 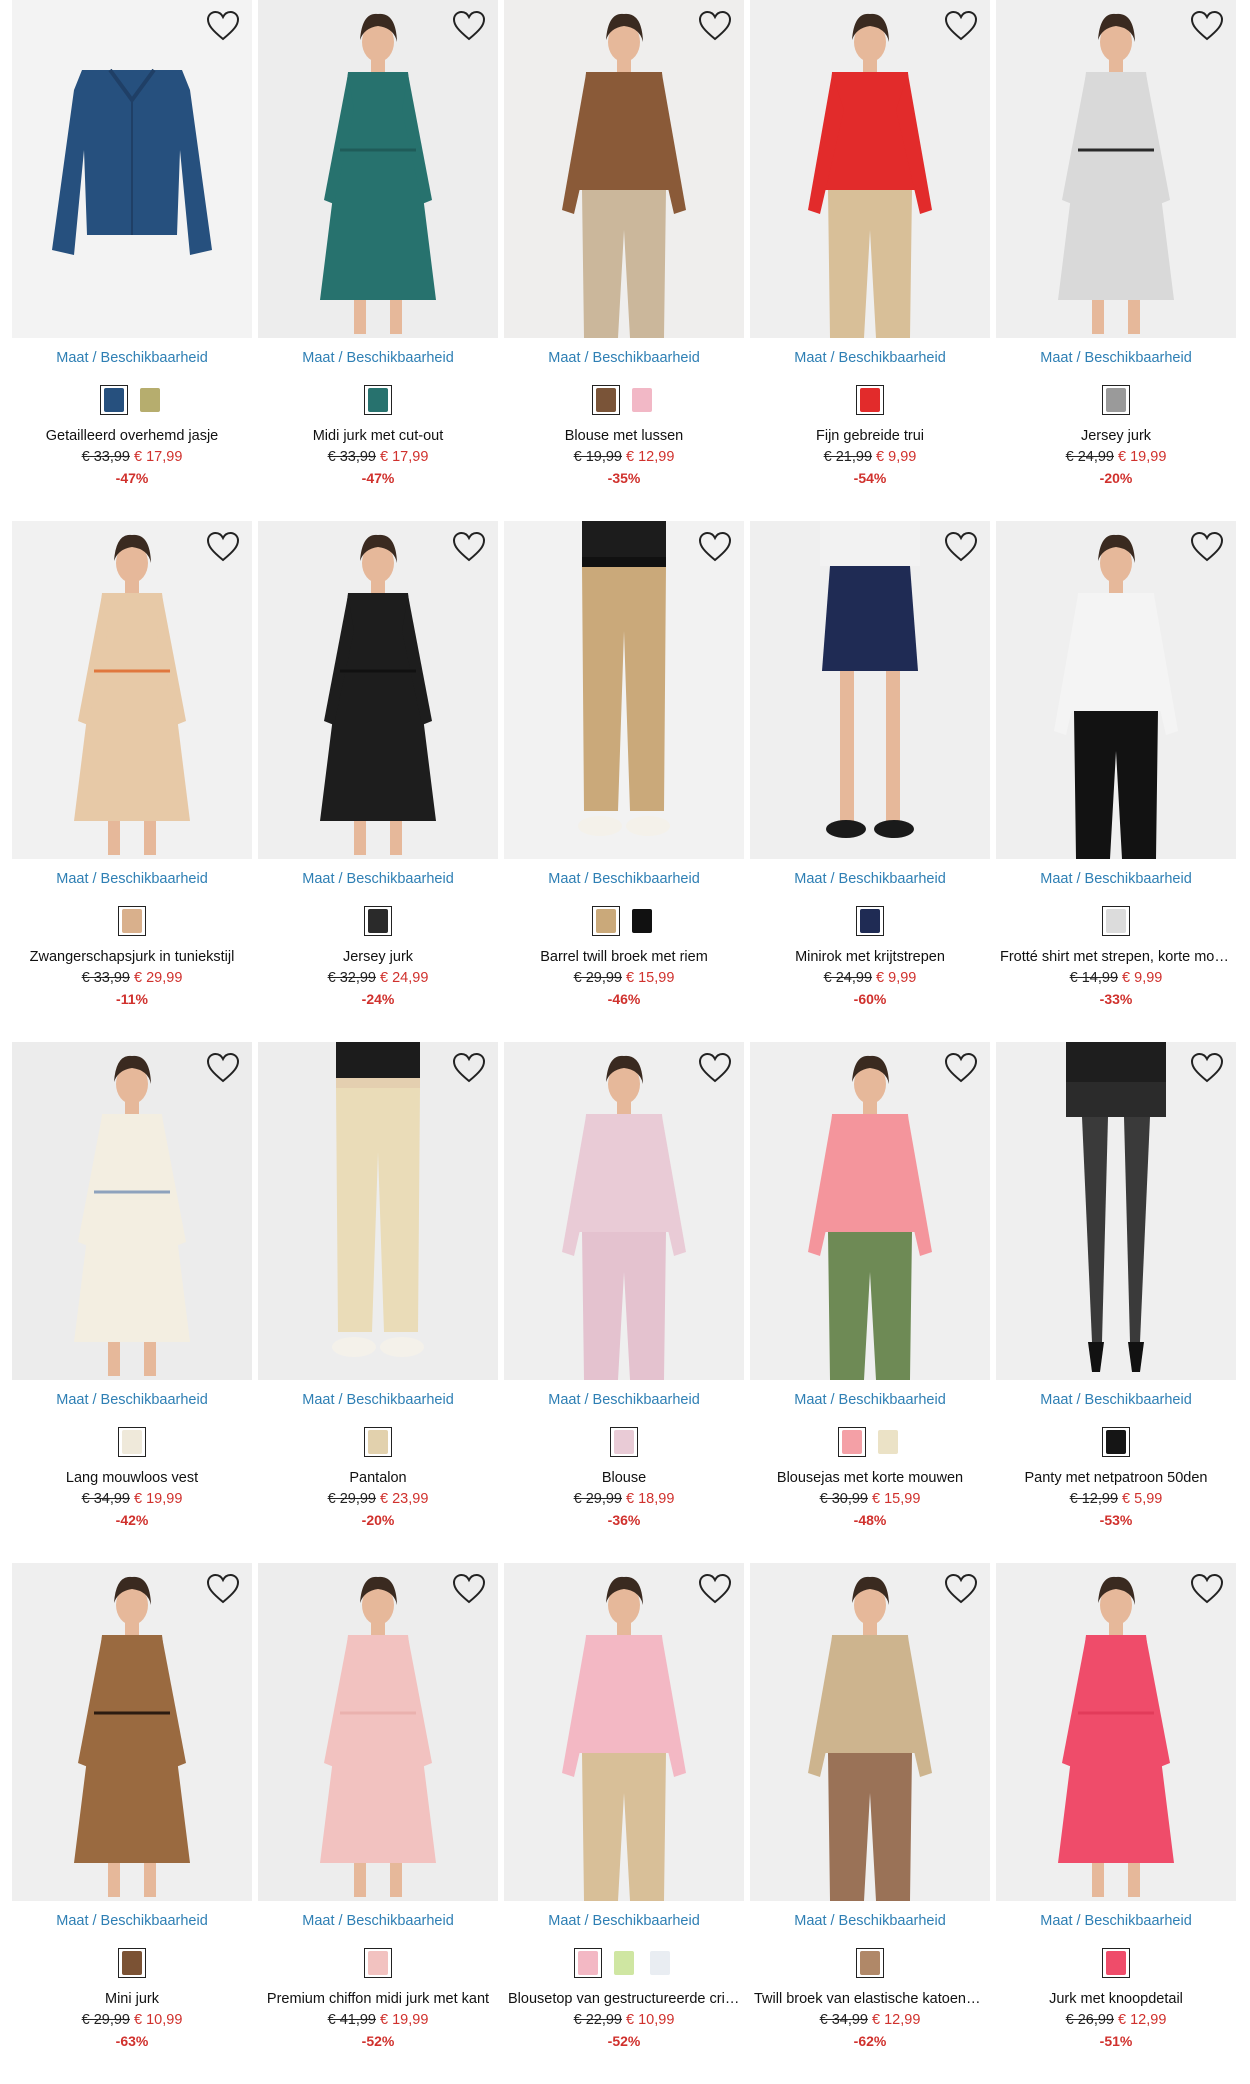 I want to click on product-title: Fijn gebreide trui, so click(x=870, y=436).